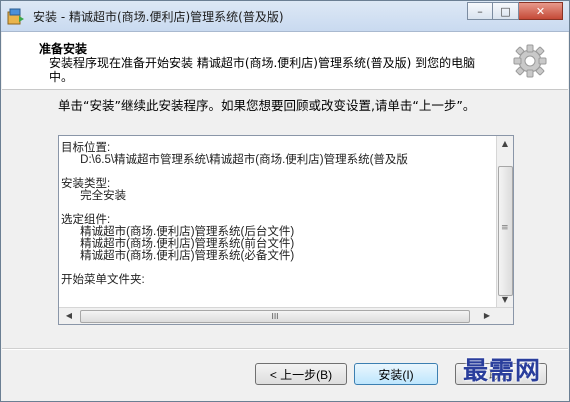  I want to click on scroll-up-icon: ▲, so click(505, 144).